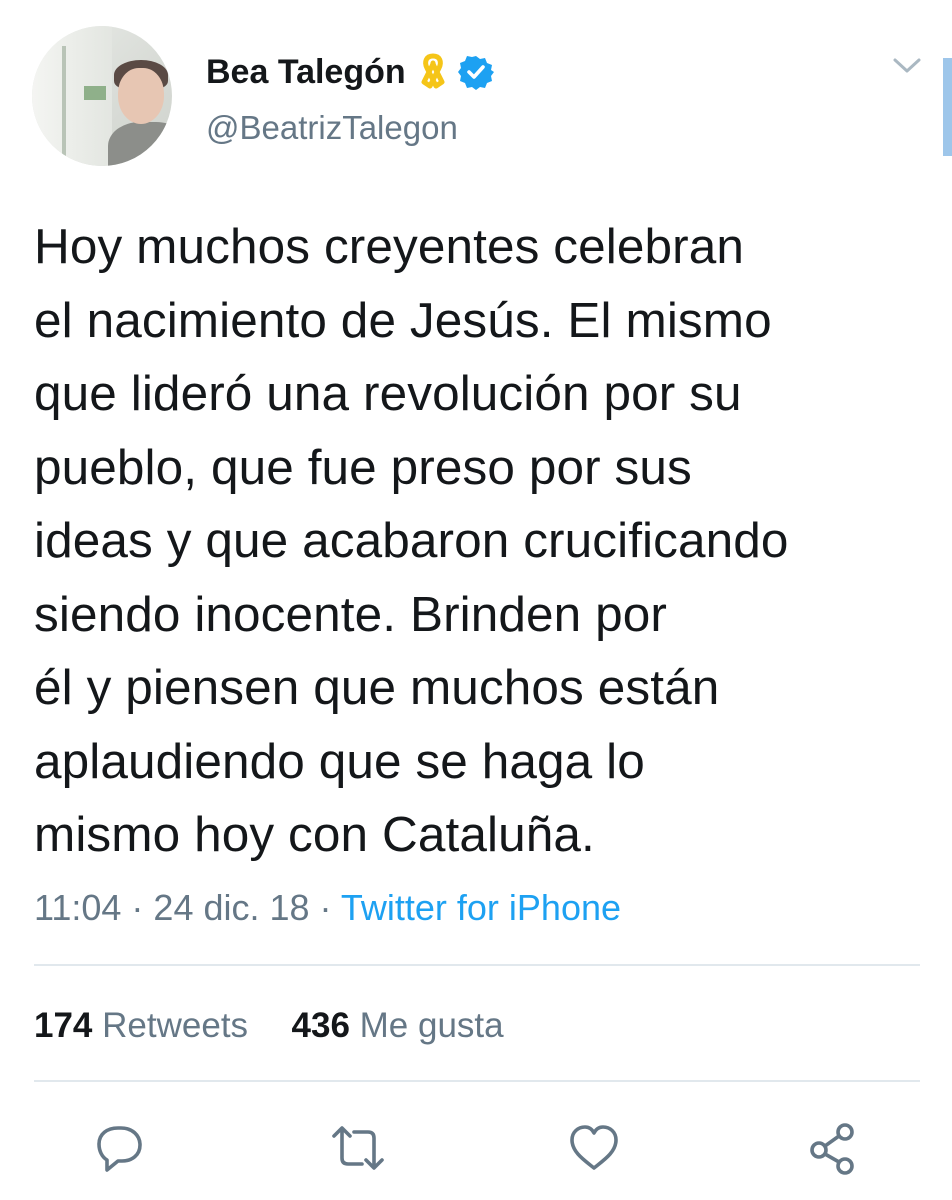 The height and width of the screenshot is (1200, 952). I want to click on likes-stat: 436 Me gusta, so click(398, 1025).